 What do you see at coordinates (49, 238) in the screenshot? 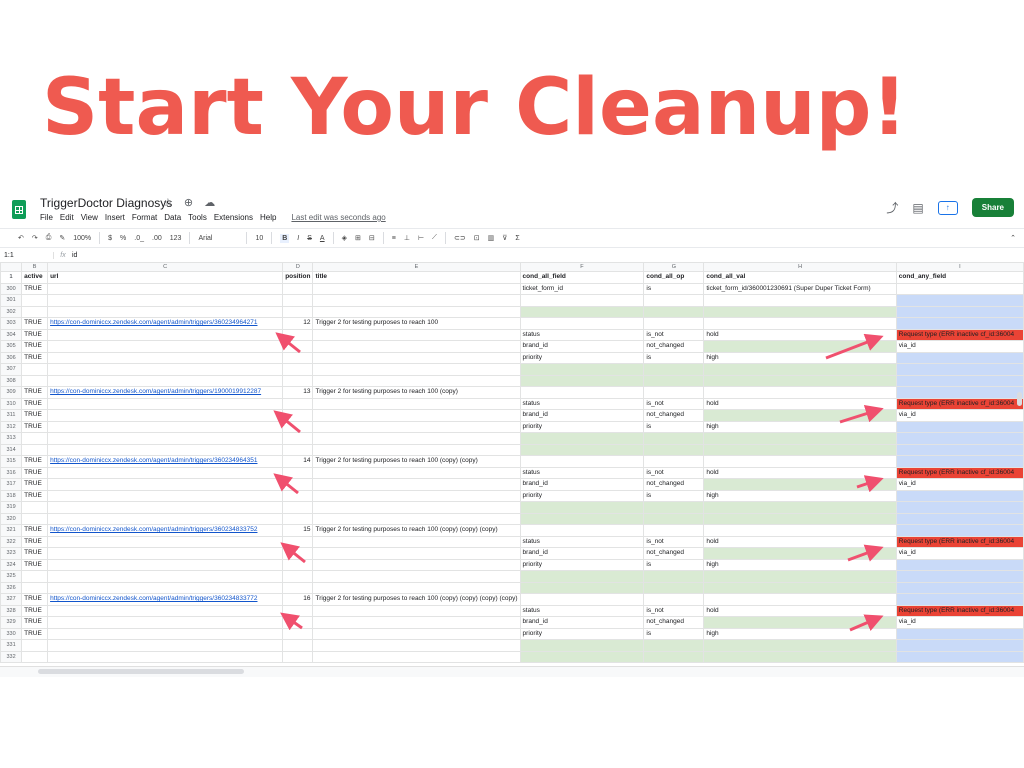
I see `print-icon: ⎙` at bounding box center [49, 238].